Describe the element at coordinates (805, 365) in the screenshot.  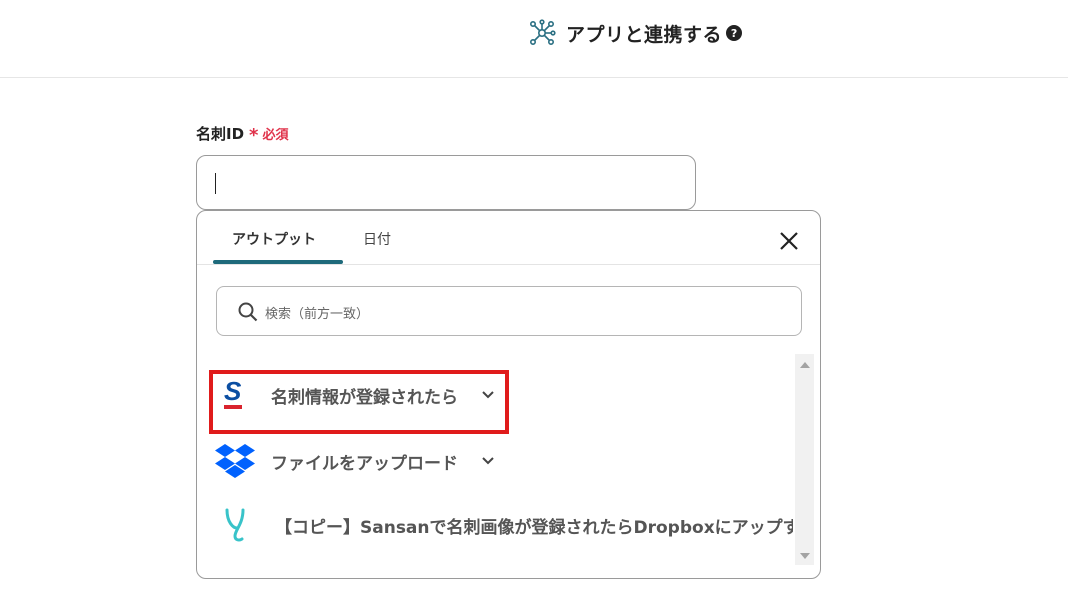
I see `scroll-up-arrow-icon` at that location.